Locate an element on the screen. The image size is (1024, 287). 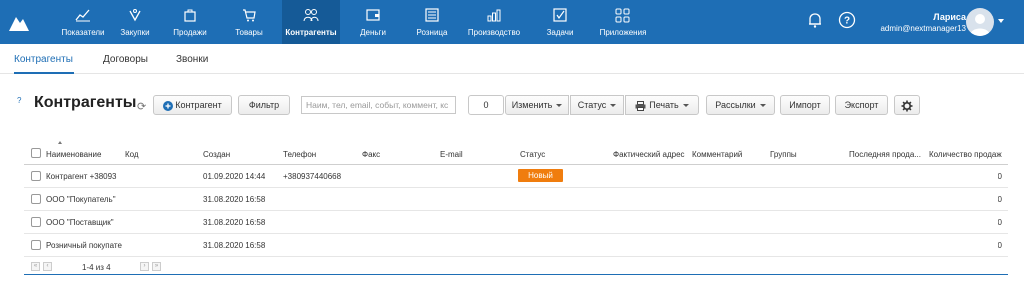
table-row: ООО "Покупатель" 31.08.2020 16:58 0 is located at coordinates (516, 199).